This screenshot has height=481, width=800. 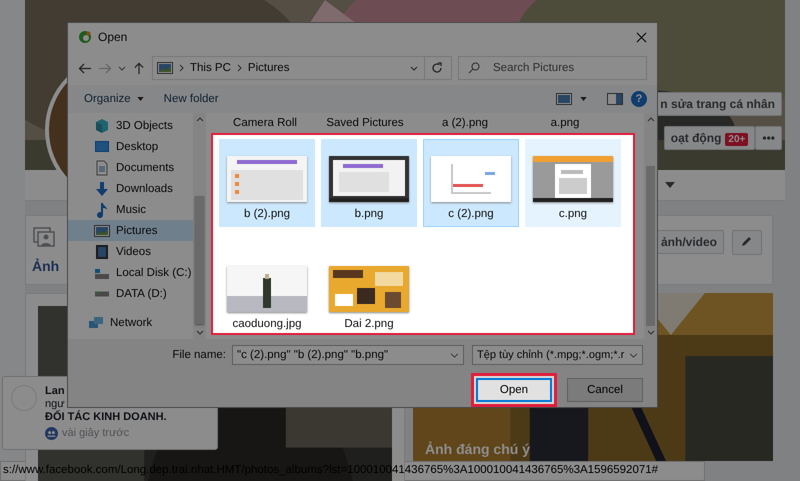 What do you see at coordinates (130, 251) in the screenshot?
I see `folder-item: Videos` at bounding box center [130, 251].